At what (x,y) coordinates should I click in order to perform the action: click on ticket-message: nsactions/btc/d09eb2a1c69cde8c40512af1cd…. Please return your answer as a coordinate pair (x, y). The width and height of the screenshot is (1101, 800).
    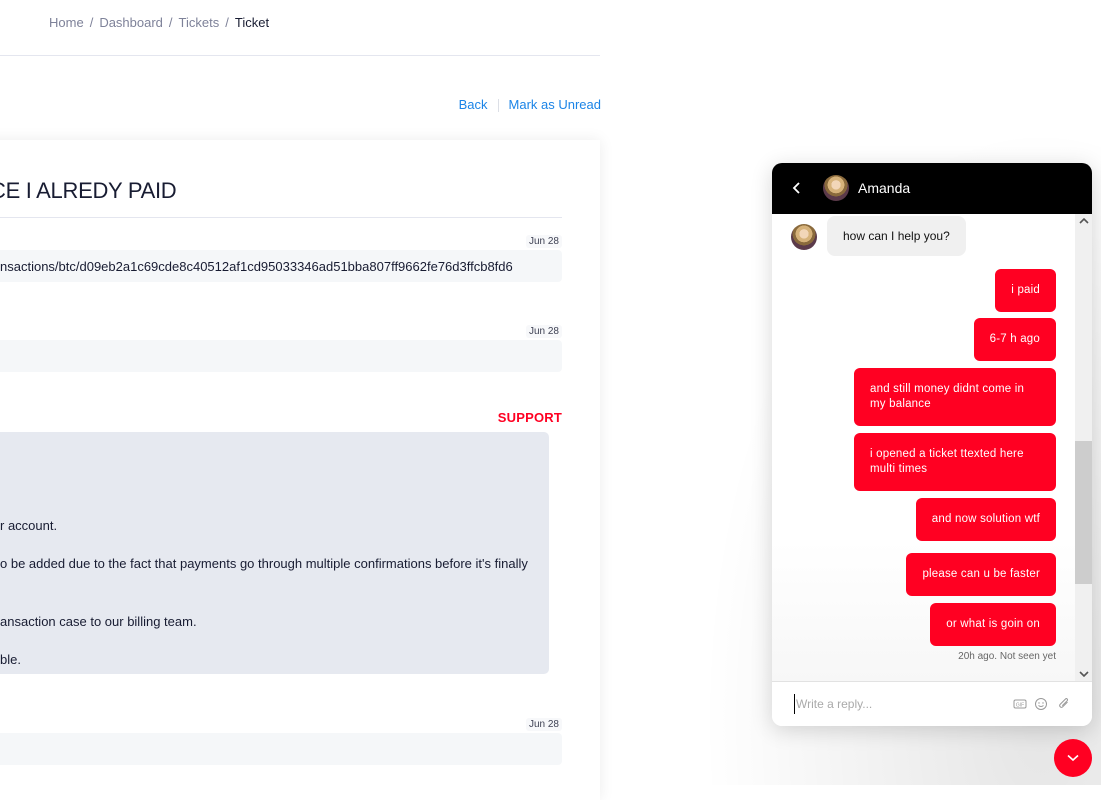
    Looking at the image, I should click on (281, 266).